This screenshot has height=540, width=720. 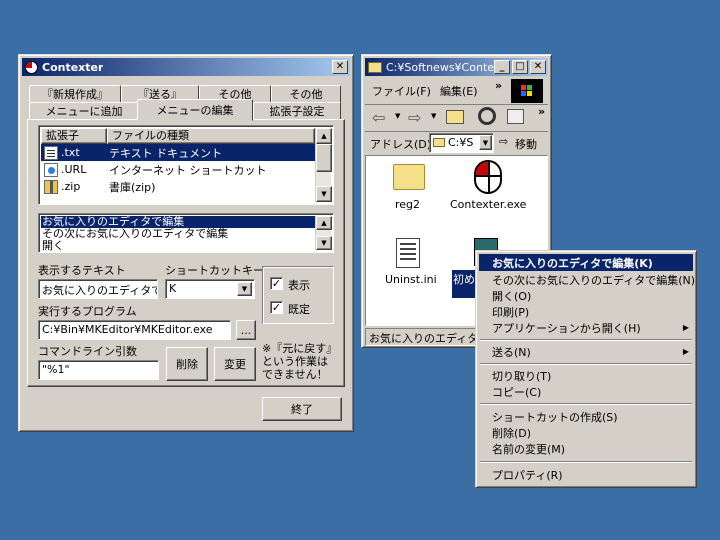 I want to click on menu-item-edit-next-favorite: その次にお気に入りのエディタで編集(N), so click(x=587, y=279).